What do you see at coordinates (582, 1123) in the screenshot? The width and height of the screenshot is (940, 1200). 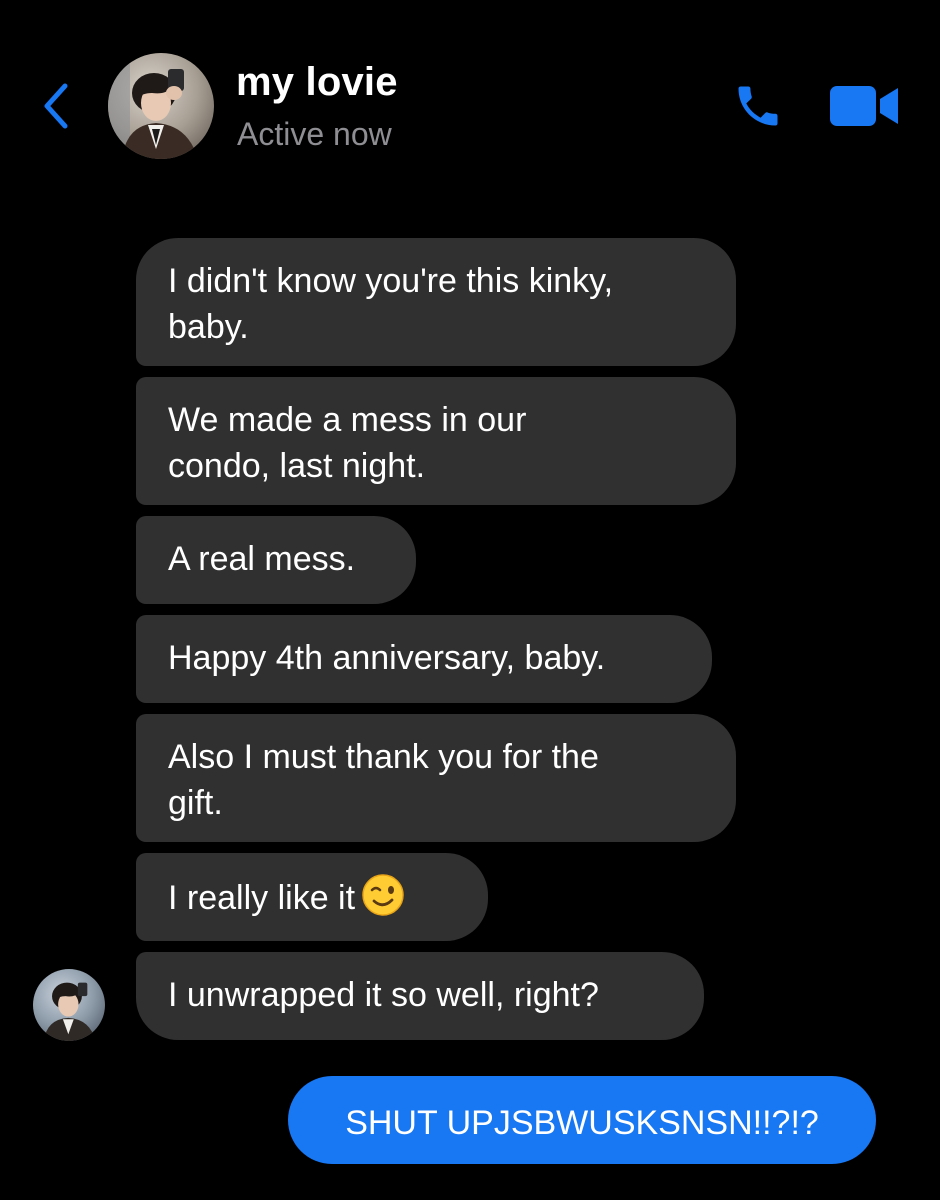 I see `message-text: SHUT UPJSBWUSKSNSN!!?!?` at bounding box center [582, 1123].